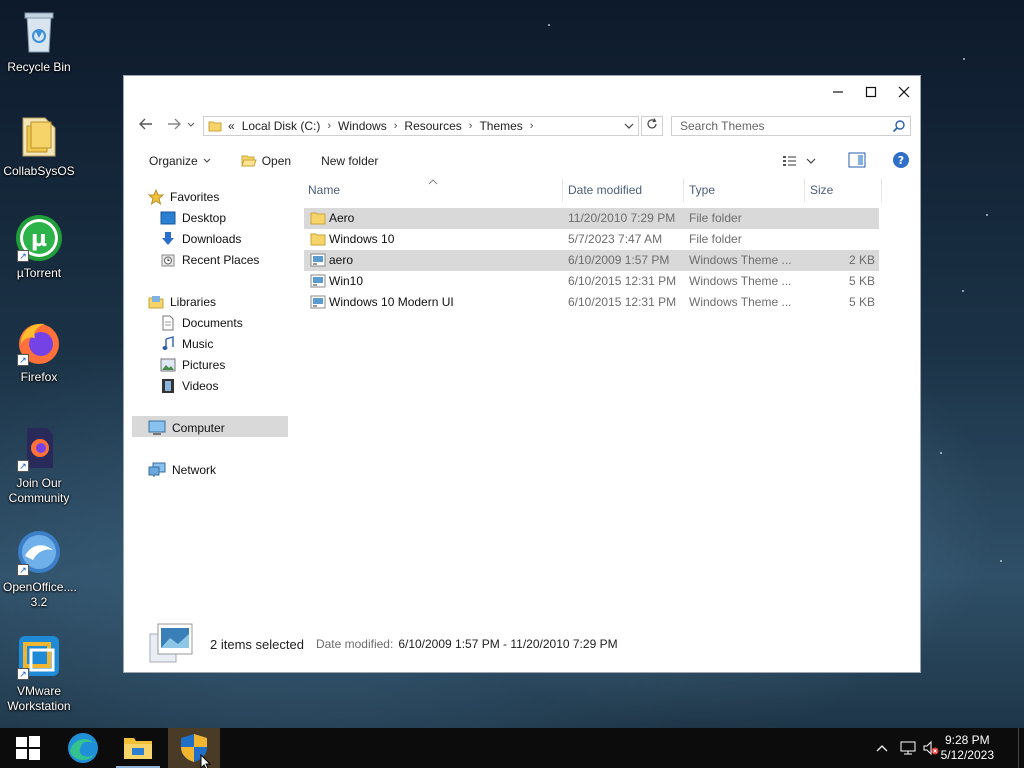 The width and height of the screenshot is (1024, 768). What do you see at coordinates (500, 126) in the screenshot?
I see `breadcrumb-themes: Themes` at bounding box center [500, 126].